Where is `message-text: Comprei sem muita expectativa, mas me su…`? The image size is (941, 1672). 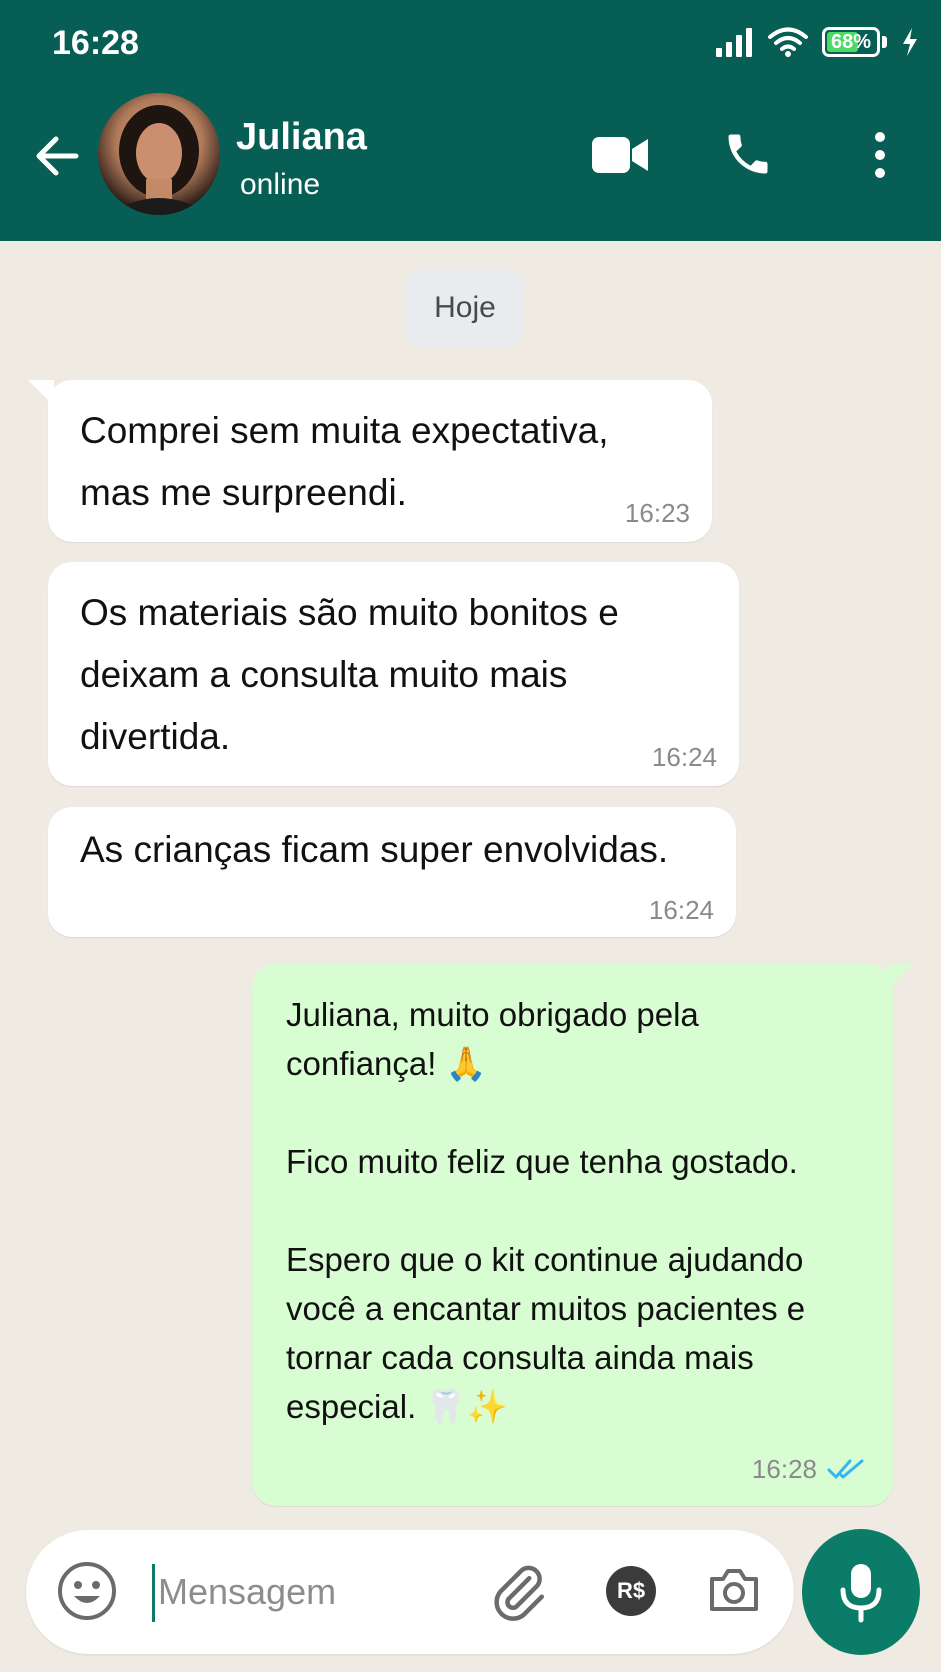 message-text: Comprei sem muita expectativa, mas me su… is located at coordinates (344, 461).